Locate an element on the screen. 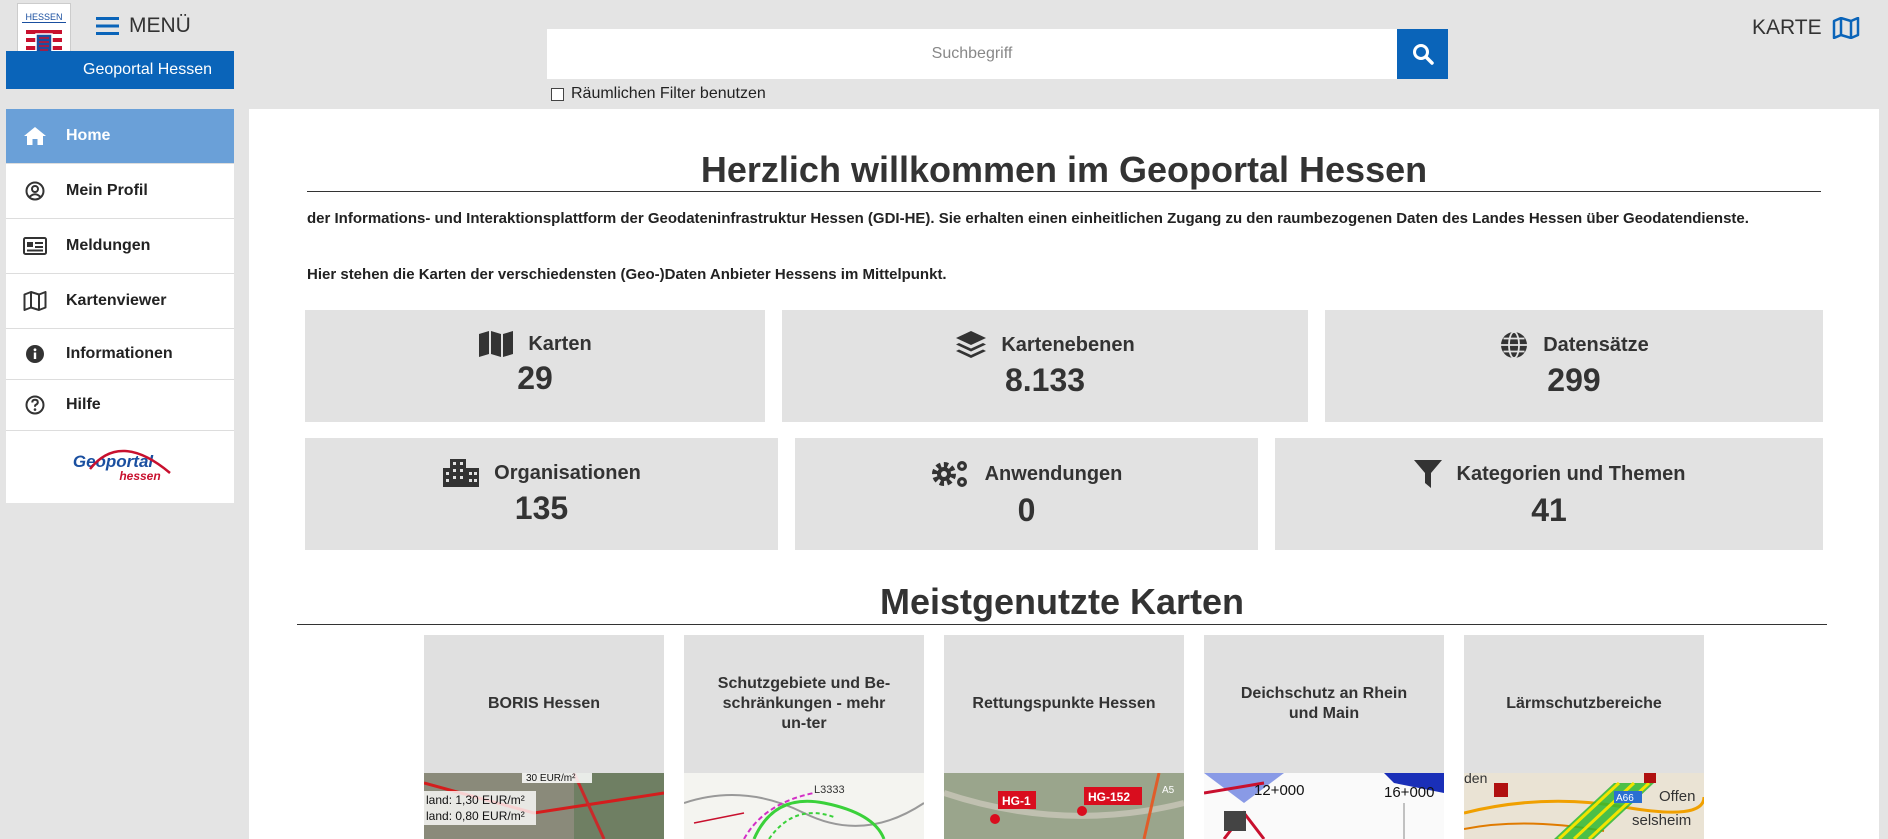  sidebar-item-kartenviewer: Kartenviewer is located at coordinates (120, 301).